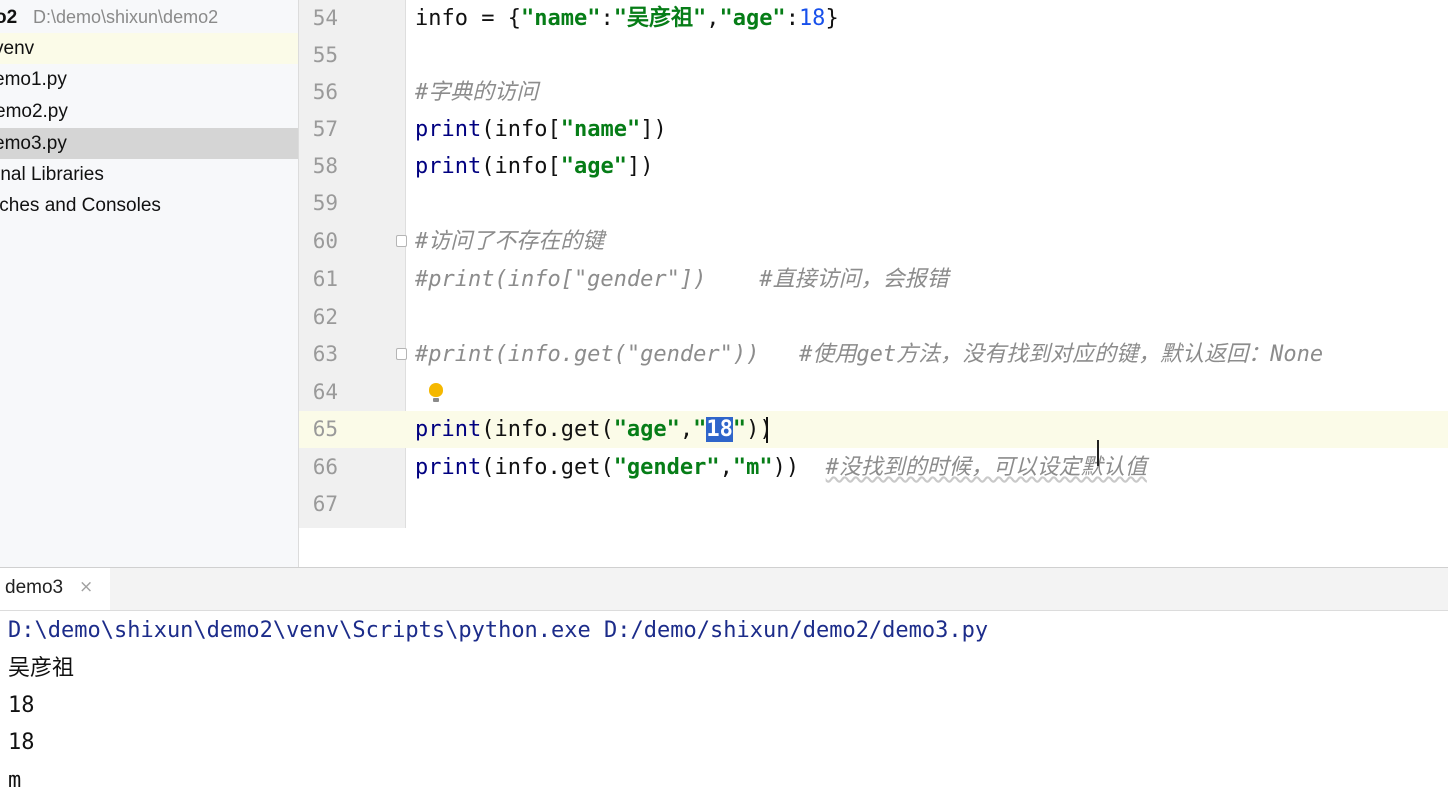 The height and width of the screenshot is (803, 1448). I want to click on code-line: 57 print(info["name"]), so click(873, 129).